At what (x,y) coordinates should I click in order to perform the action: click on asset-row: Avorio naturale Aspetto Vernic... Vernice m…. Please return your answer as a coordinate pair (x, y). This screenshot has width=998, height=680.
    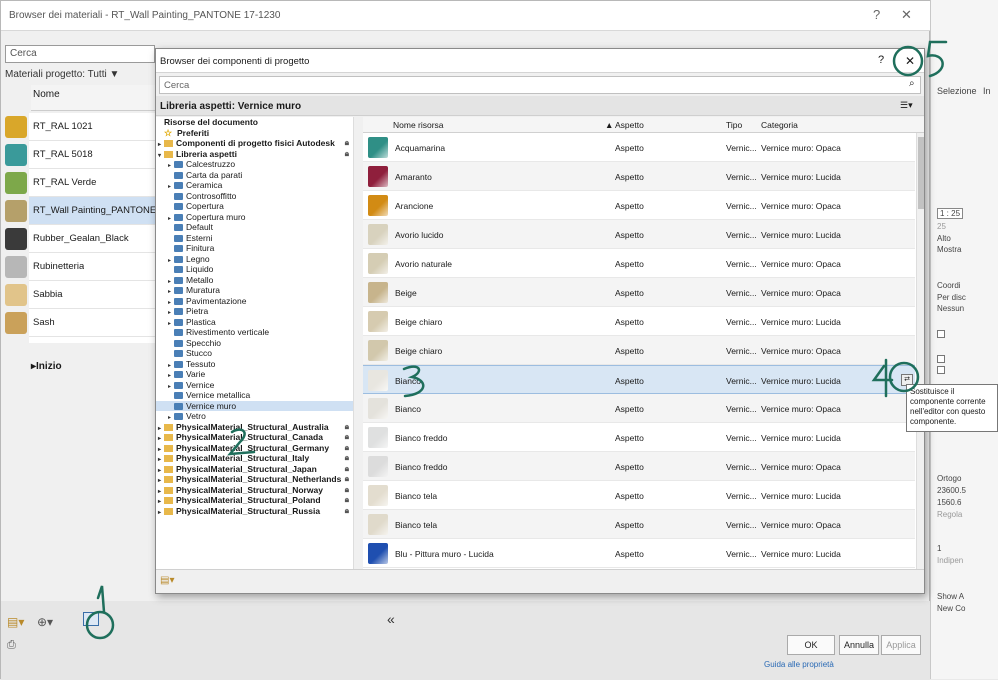
    Looking at the image, I should click on (639, 263).